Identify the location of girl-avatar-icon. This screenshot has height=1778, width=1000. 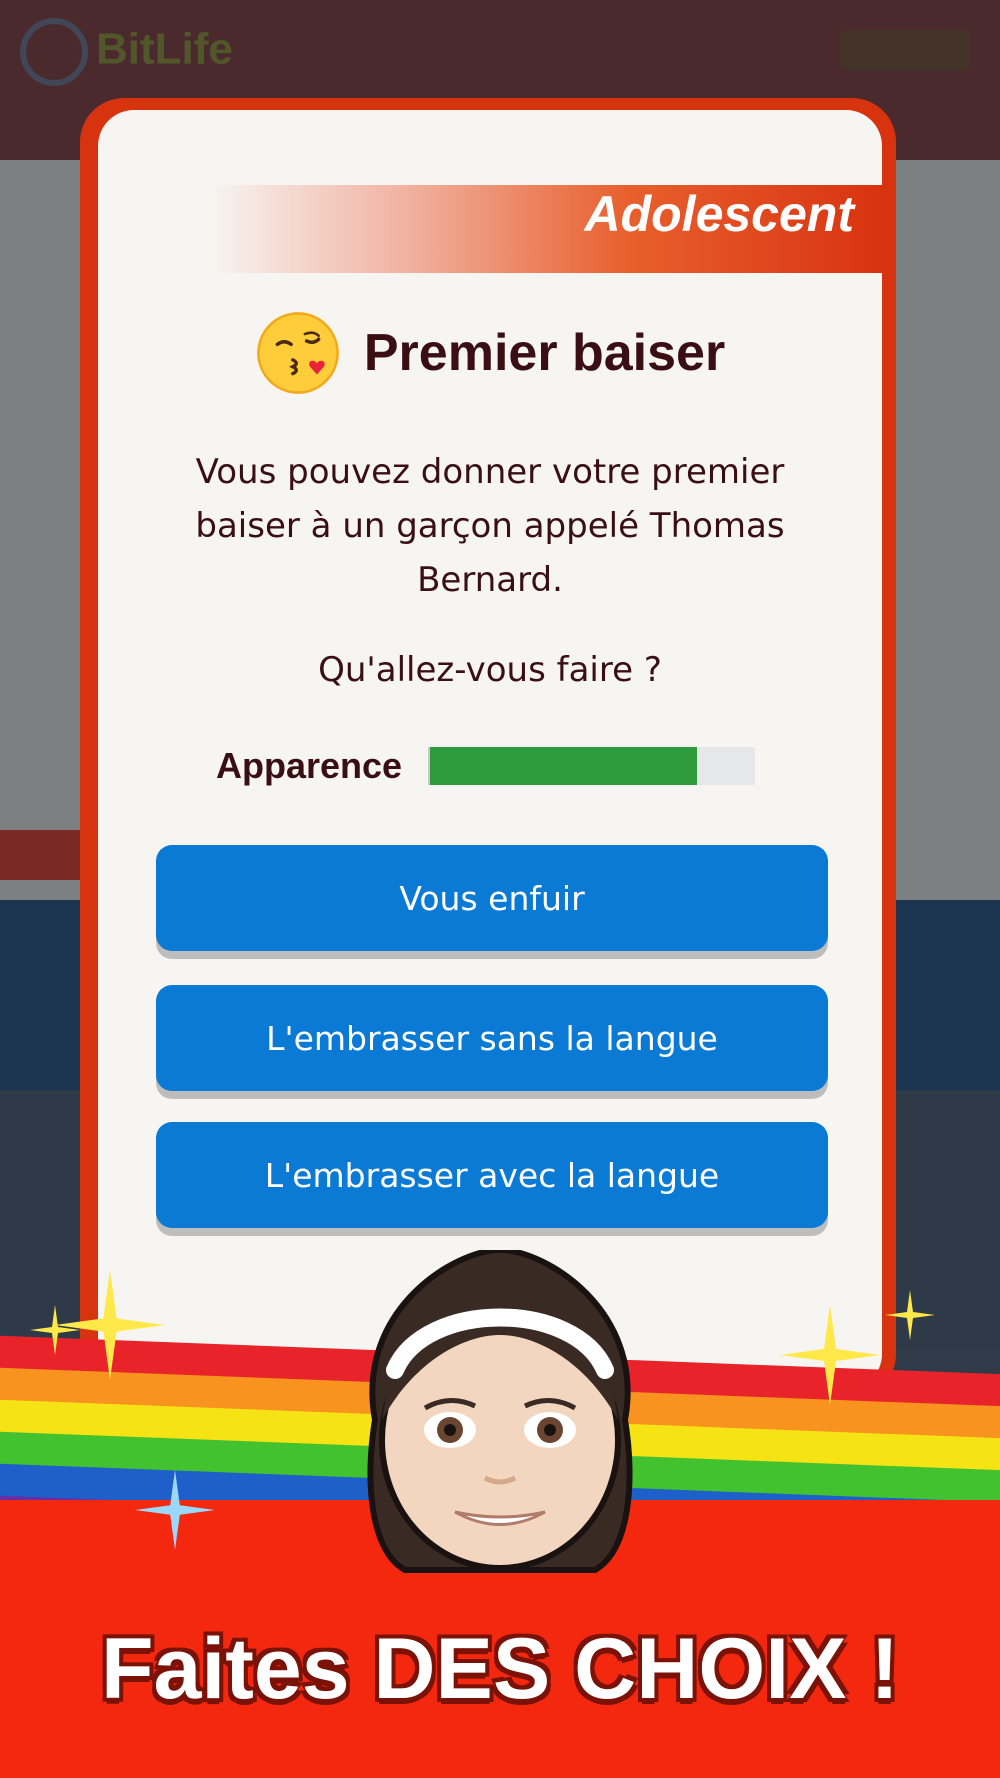
(500, 1411).